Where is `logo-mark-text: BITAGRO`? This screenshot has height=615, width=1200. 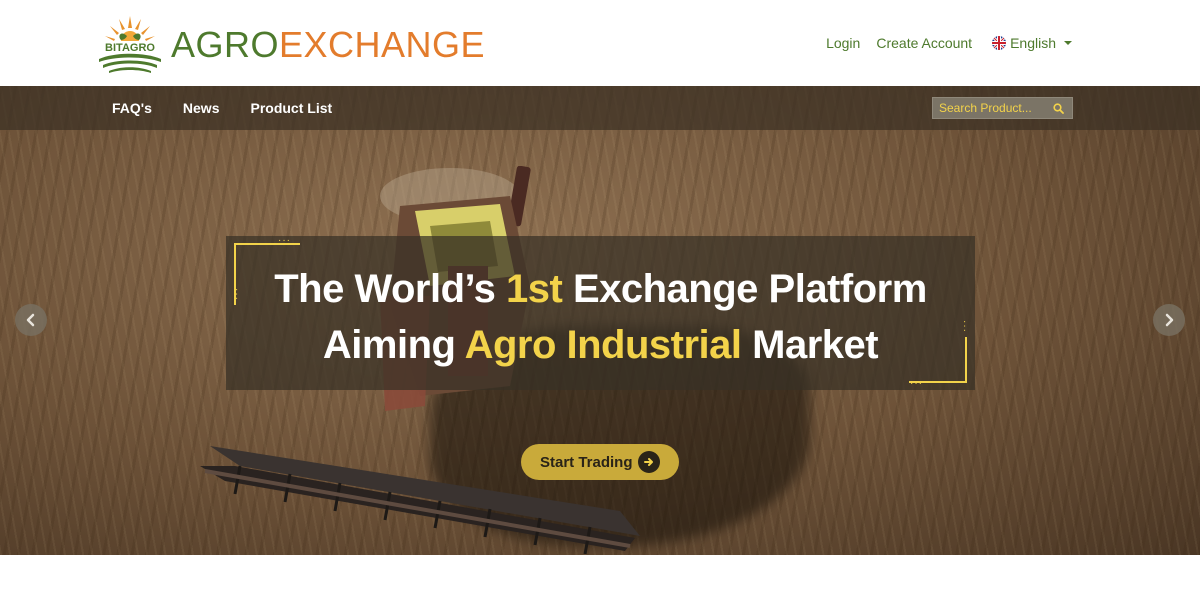
logo-mark-text: BITAGRO is located at coordinates (130, 48).